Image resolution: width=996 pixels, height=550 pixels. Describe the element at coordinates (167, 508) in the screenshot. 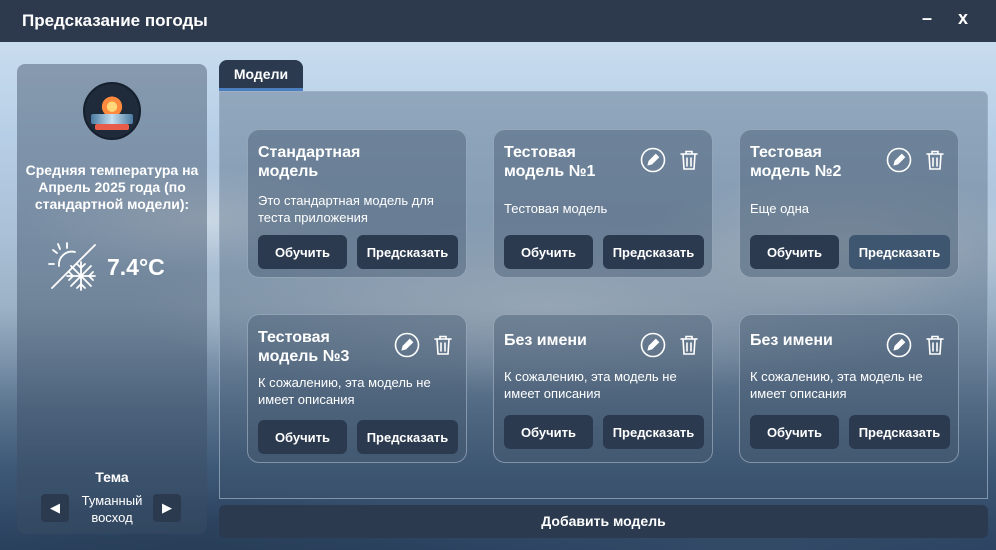

I see `theme-next-button: ▶` at that location.